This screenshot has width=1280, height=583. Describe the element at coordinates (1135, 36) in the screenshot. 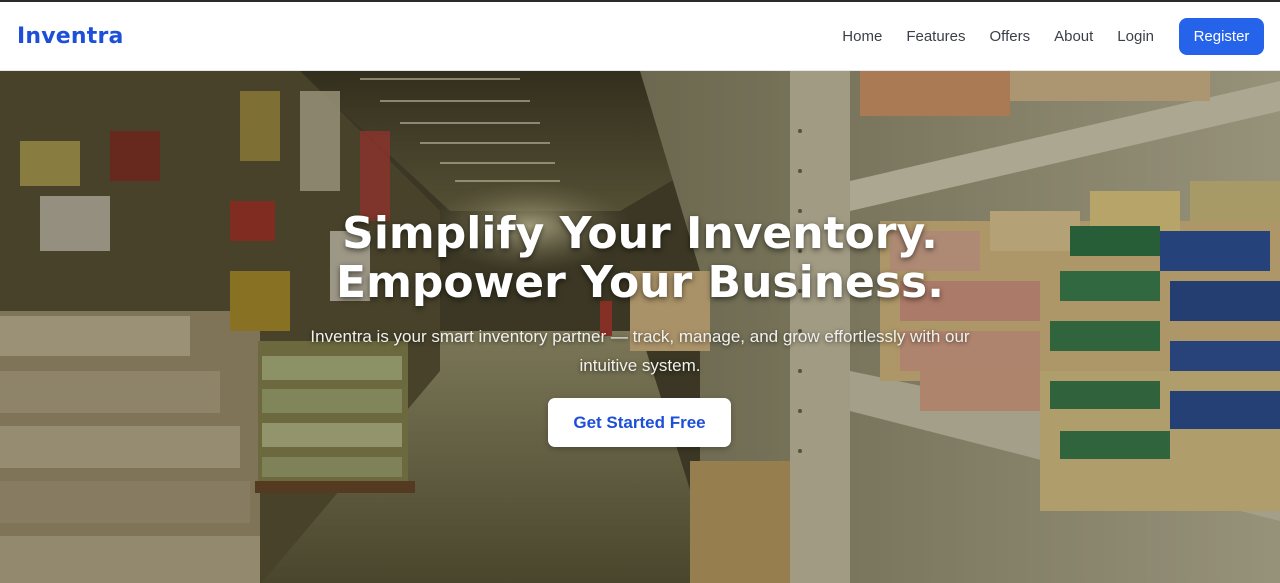

I see `nav-login-link: Login` at that location.